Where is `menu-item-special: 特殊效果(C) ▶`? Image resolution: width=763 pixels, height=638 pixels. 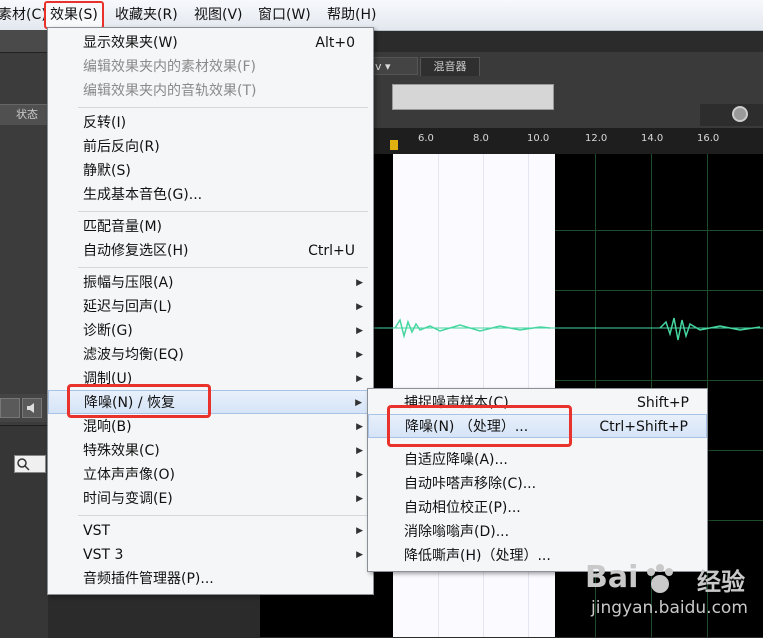 menu-item-special: 特殊效果(C) ▶ is located at coordinates (210, 451).